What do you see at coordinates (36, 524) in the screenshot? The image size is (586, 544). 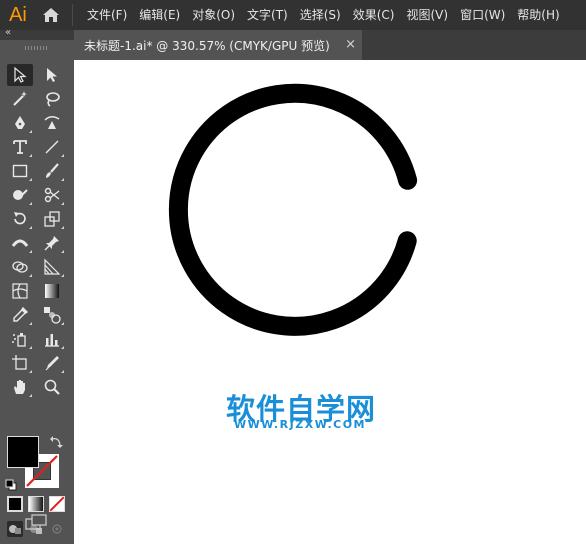 I see `screen-mode-icon` at bounding box center [36, 524].